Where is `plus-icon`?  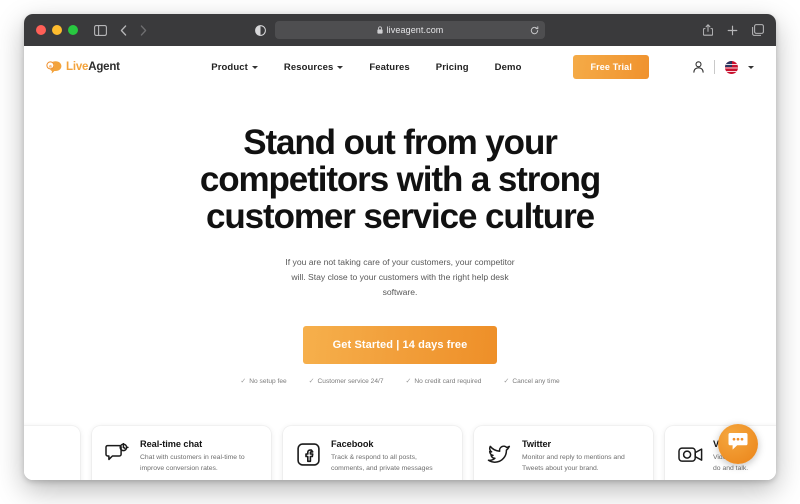
plus-icon is located at coordinates (732, 30).